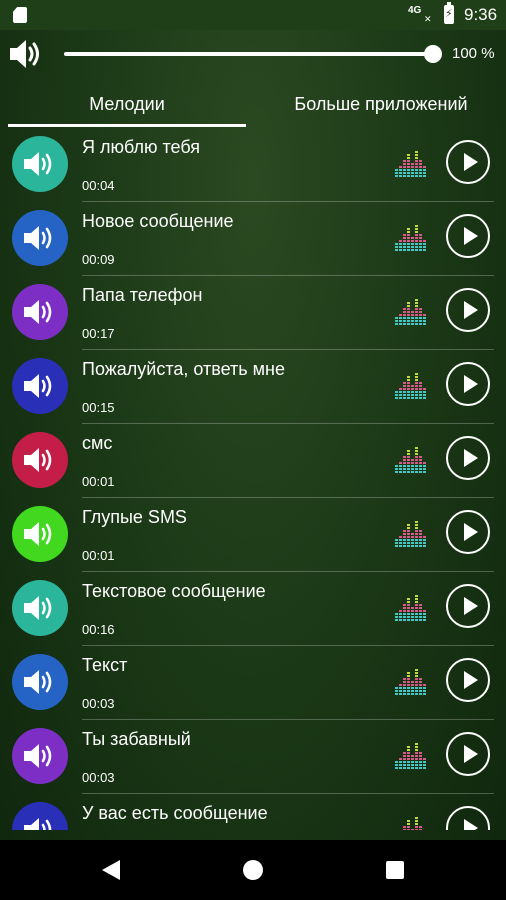 This screenshot has width=506, height=900. Describe the element at coordinates (98, 407) in the screenshot. I see `ringtone-duration: 00:15` at that location.